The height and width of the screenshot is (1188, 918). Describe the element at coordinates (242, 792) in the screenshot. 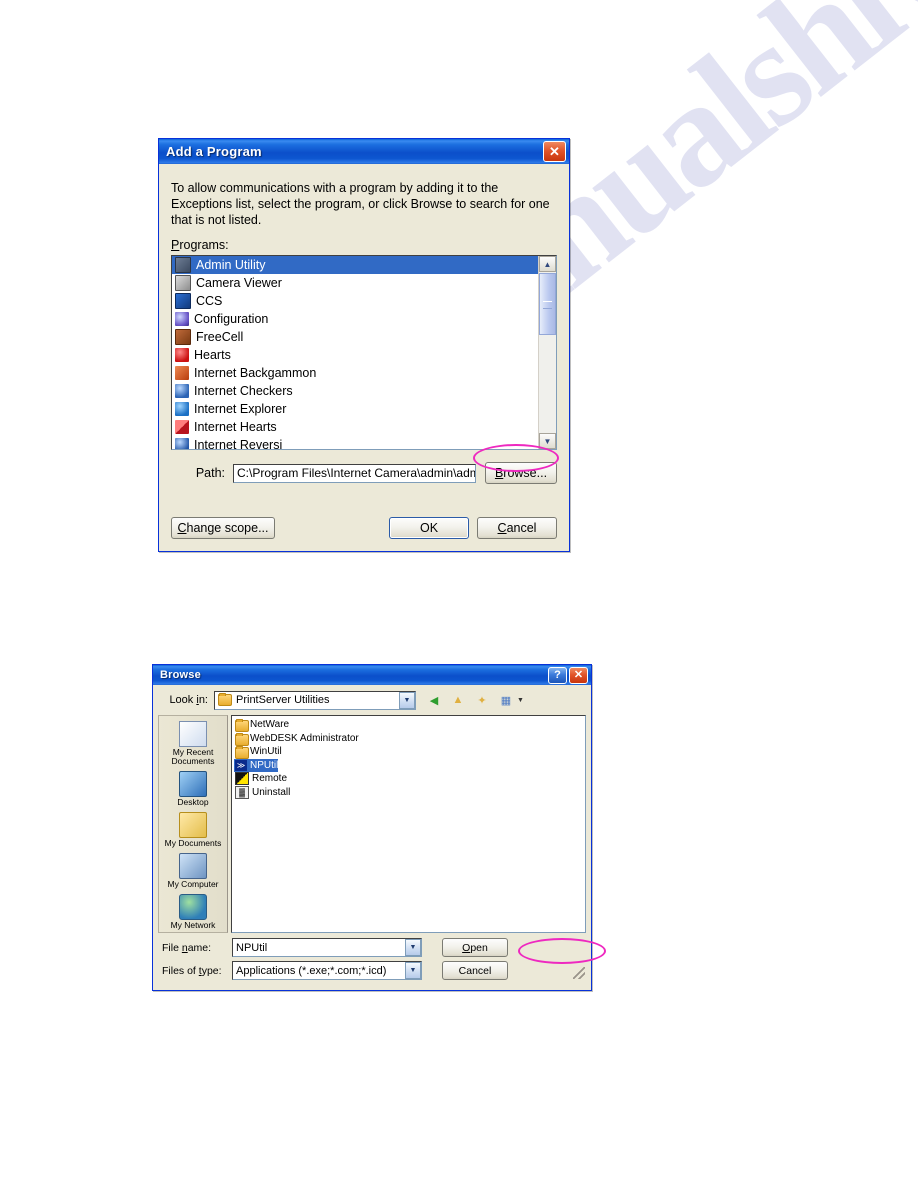

I see `uninstall-application-icon: ▓` at that location.